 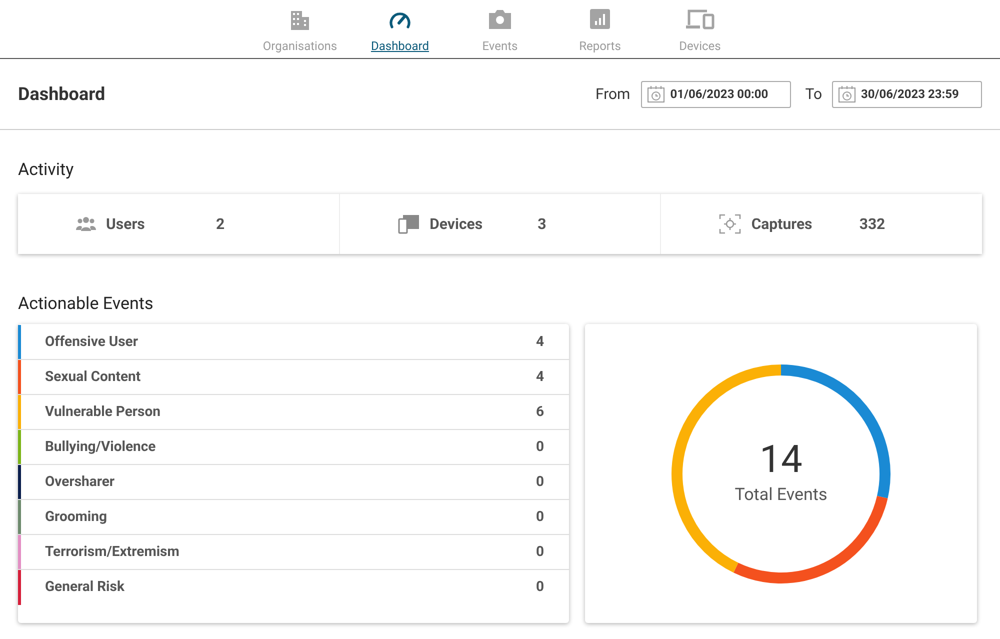 I want to click on building-icon, so click(x=300, y=19).